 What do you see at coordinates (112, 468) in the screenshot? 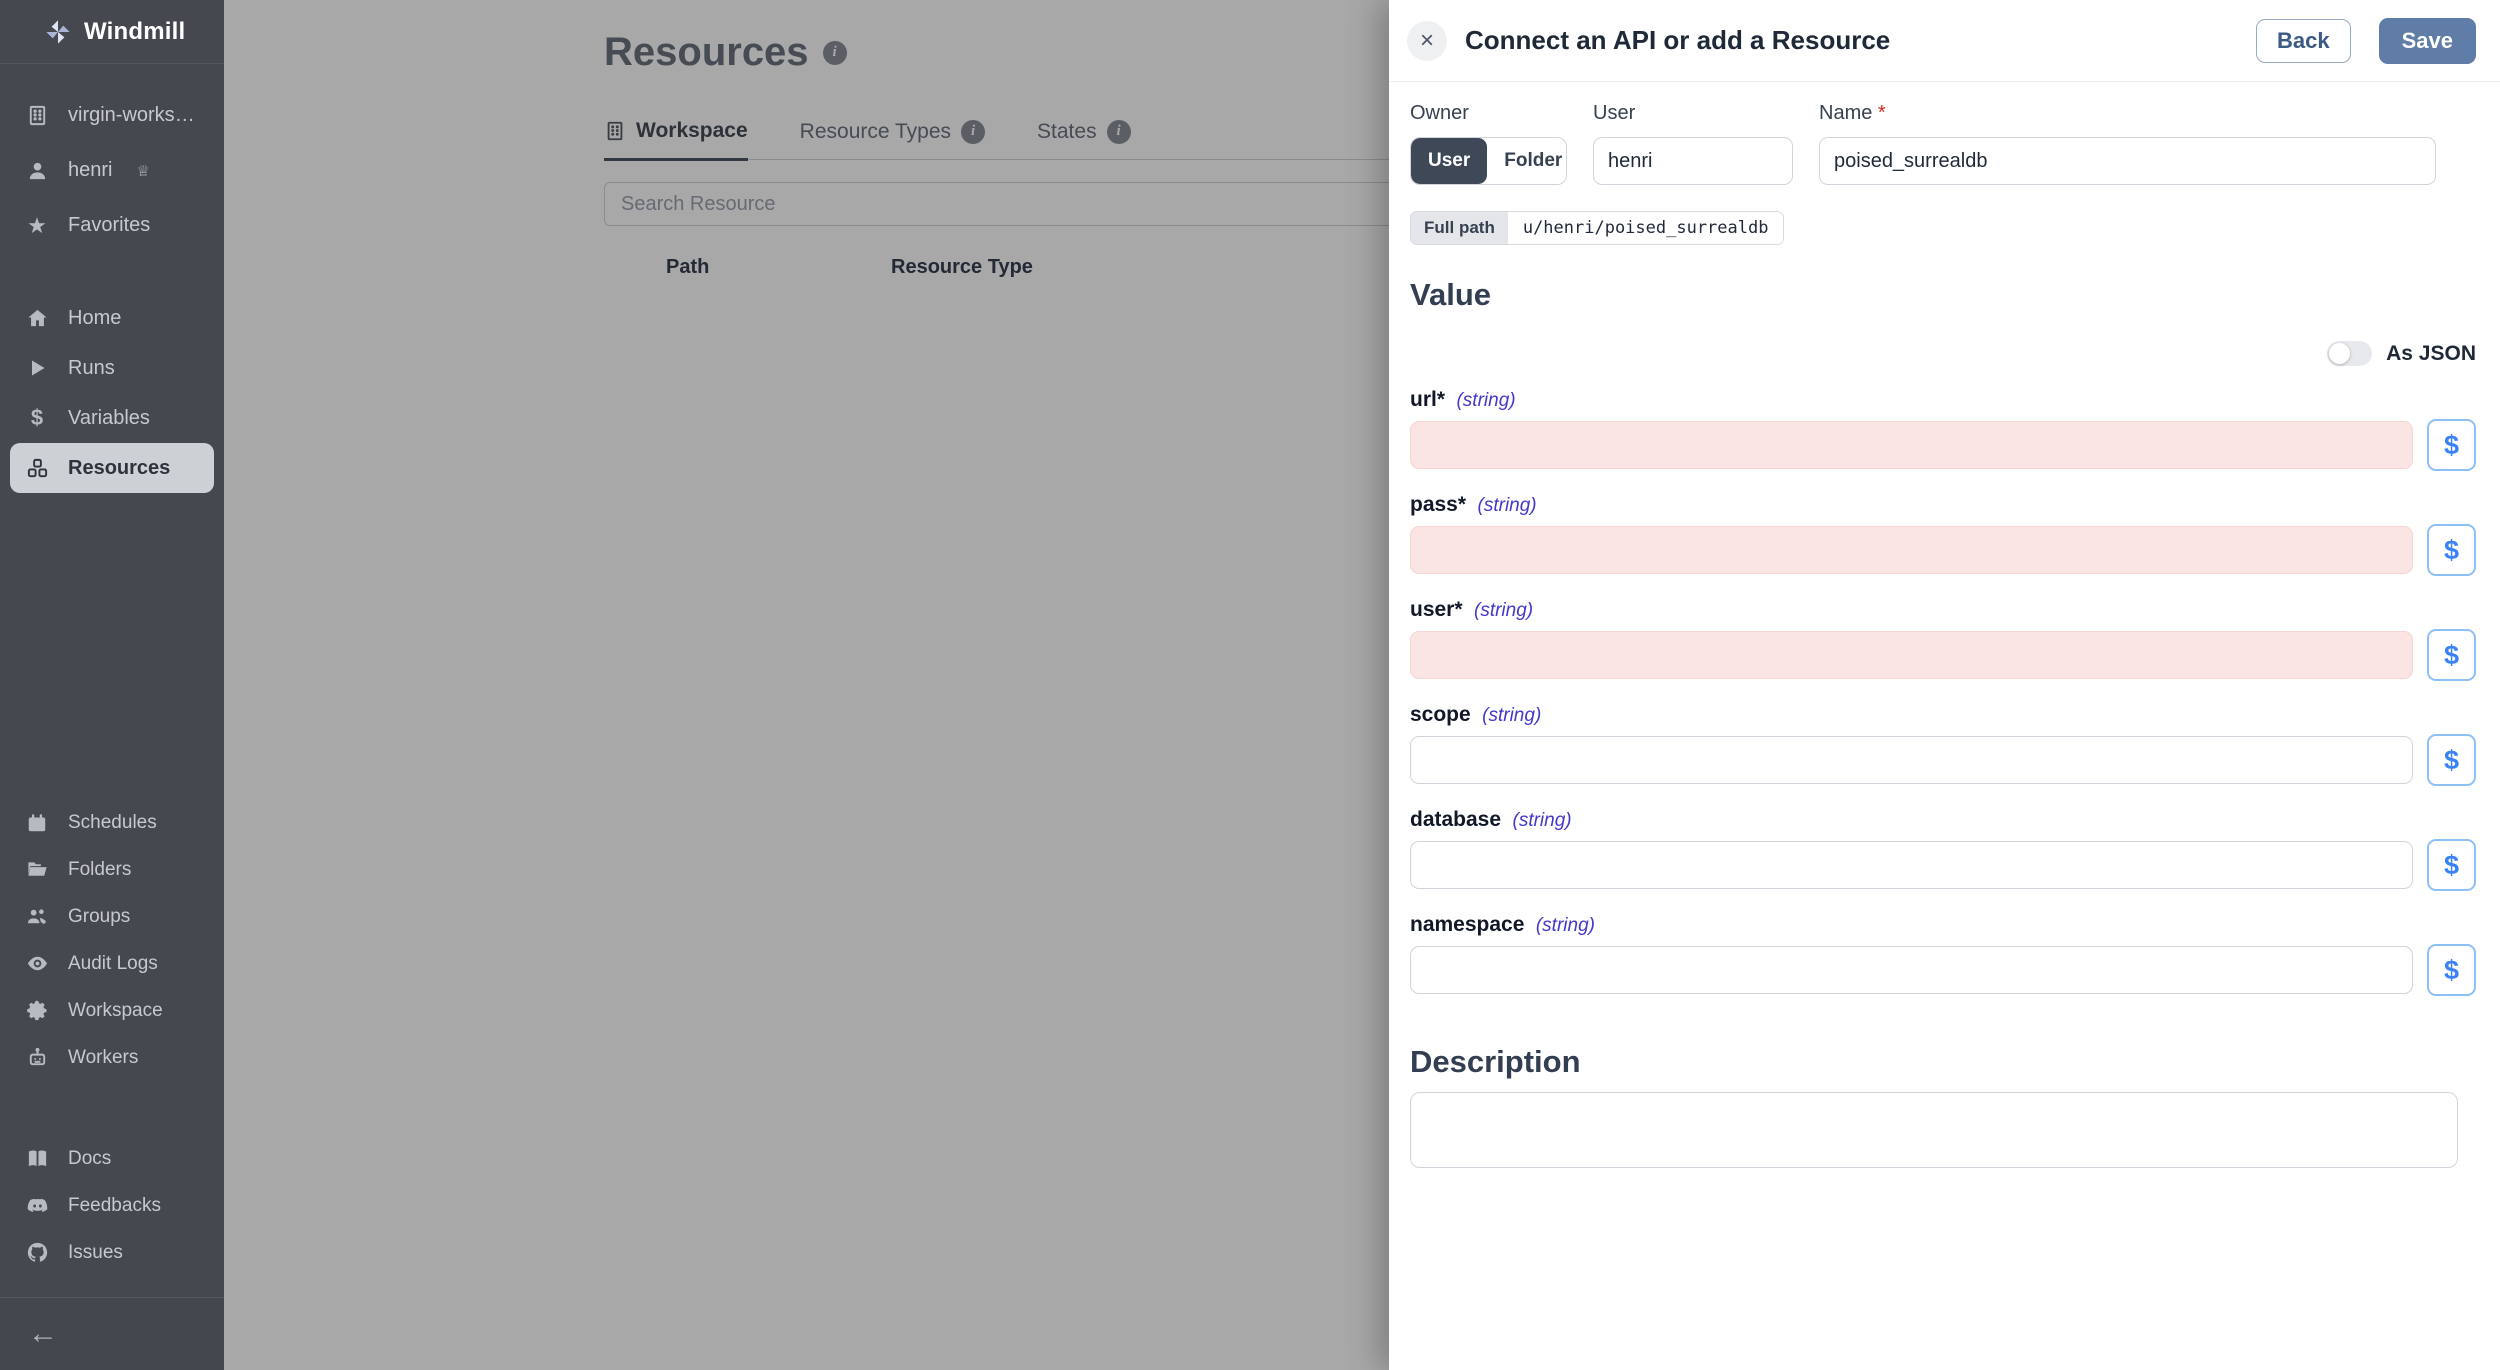
I see `sidebar-item-resources: Resources` at bounding box center [112, 468].